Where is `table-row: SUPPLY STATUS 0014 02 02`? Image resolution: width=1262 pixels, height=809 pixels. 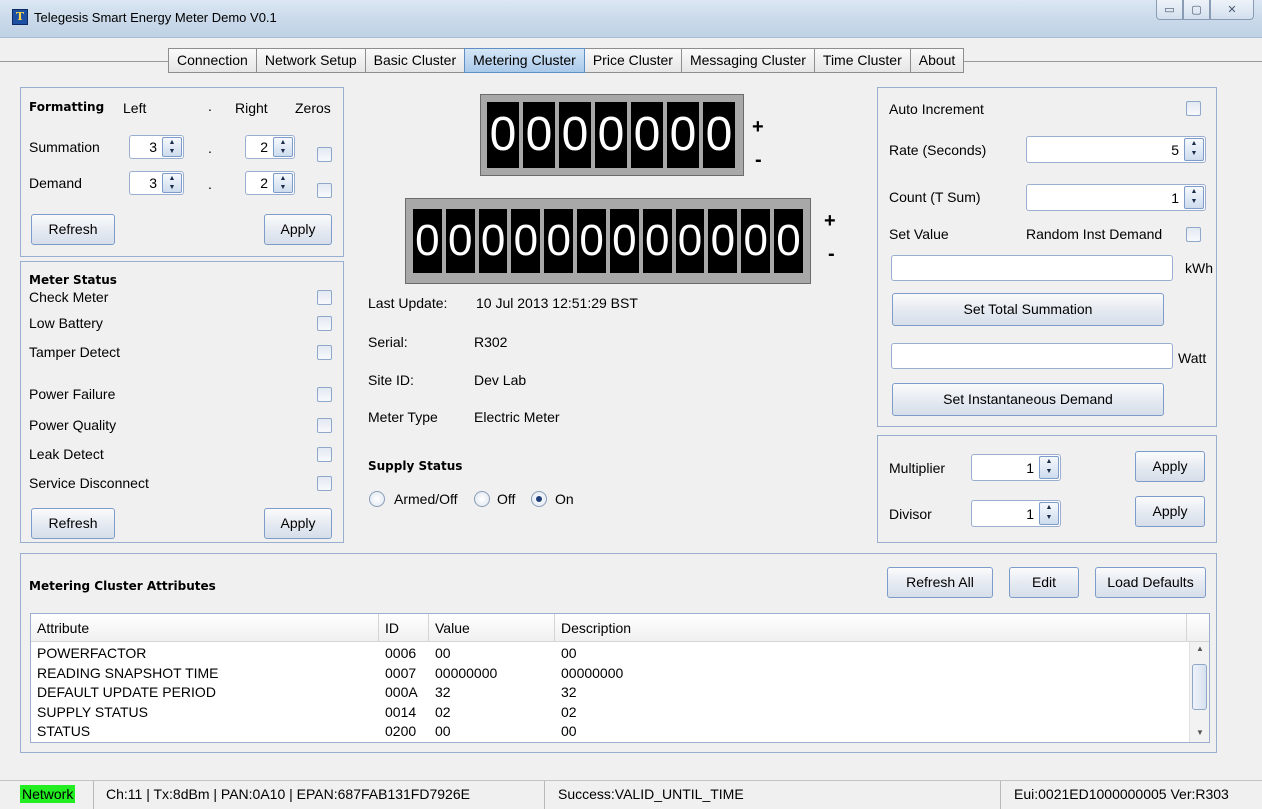 table-row: SUPPLY STATUS 0014 02 02 is located at coordinates (606, 712).